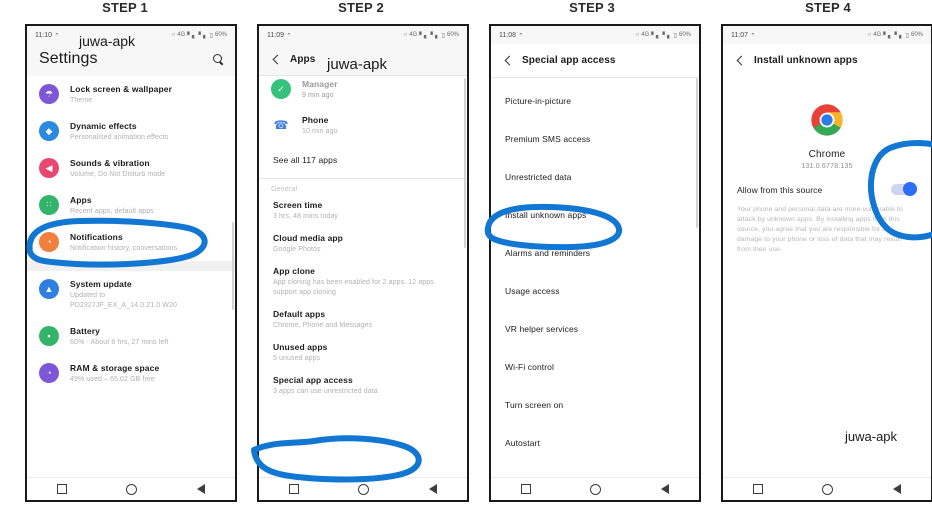 This screenshot has width=932, height=517. Describe the element at coordinates (297, 358) in the screenshot. I see `row-subtitle: 5 unused apps` at that location.